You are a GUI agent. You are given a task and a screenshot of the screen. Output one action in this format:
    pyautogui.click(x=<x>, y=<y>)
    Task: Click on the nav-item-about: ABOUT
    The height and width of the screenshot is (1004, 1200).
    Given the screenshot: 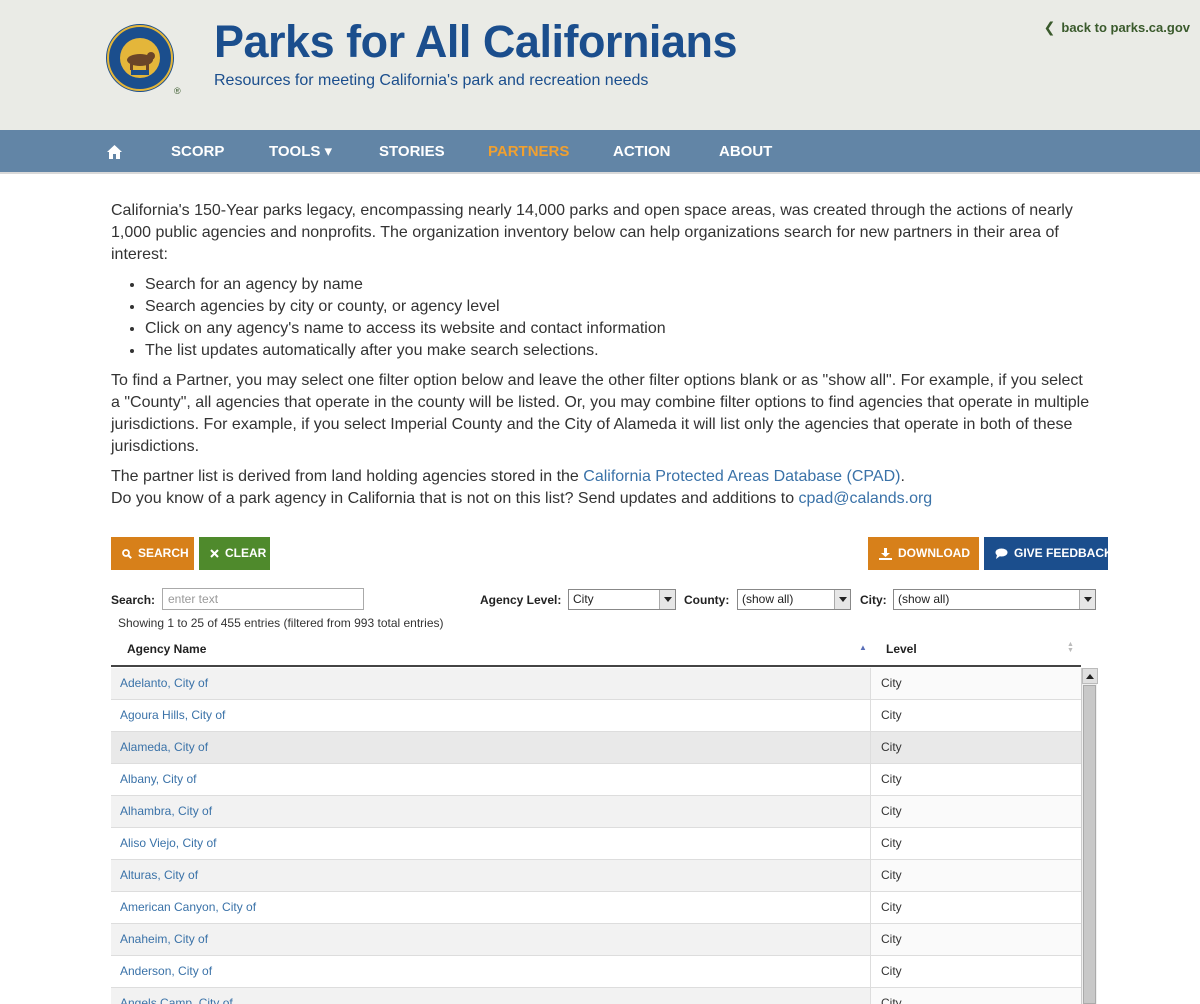 What is the action you would take?
    pyautogui.click(x=745, y=152)
    